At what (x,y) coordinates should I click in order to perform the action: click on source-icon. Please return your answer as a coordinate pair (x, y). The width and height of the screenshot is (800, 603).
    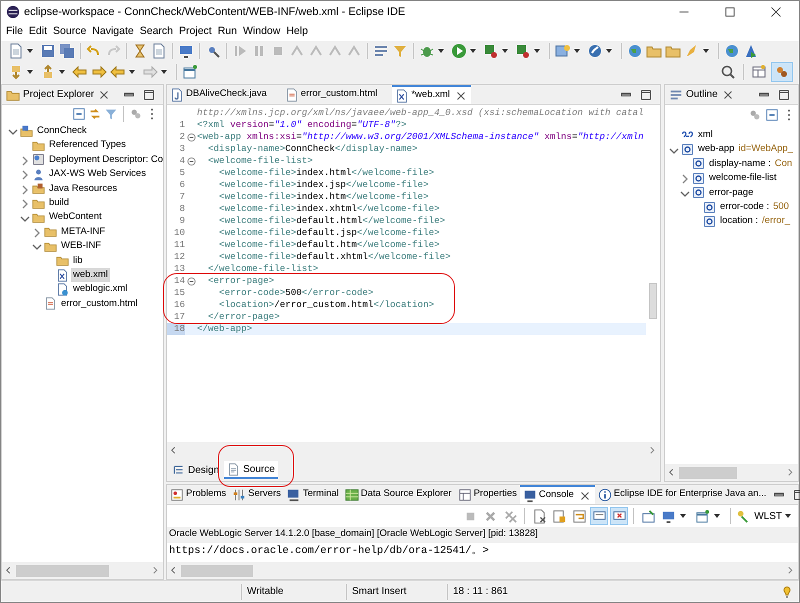
    Looking at the image, I should click on (233, 469).